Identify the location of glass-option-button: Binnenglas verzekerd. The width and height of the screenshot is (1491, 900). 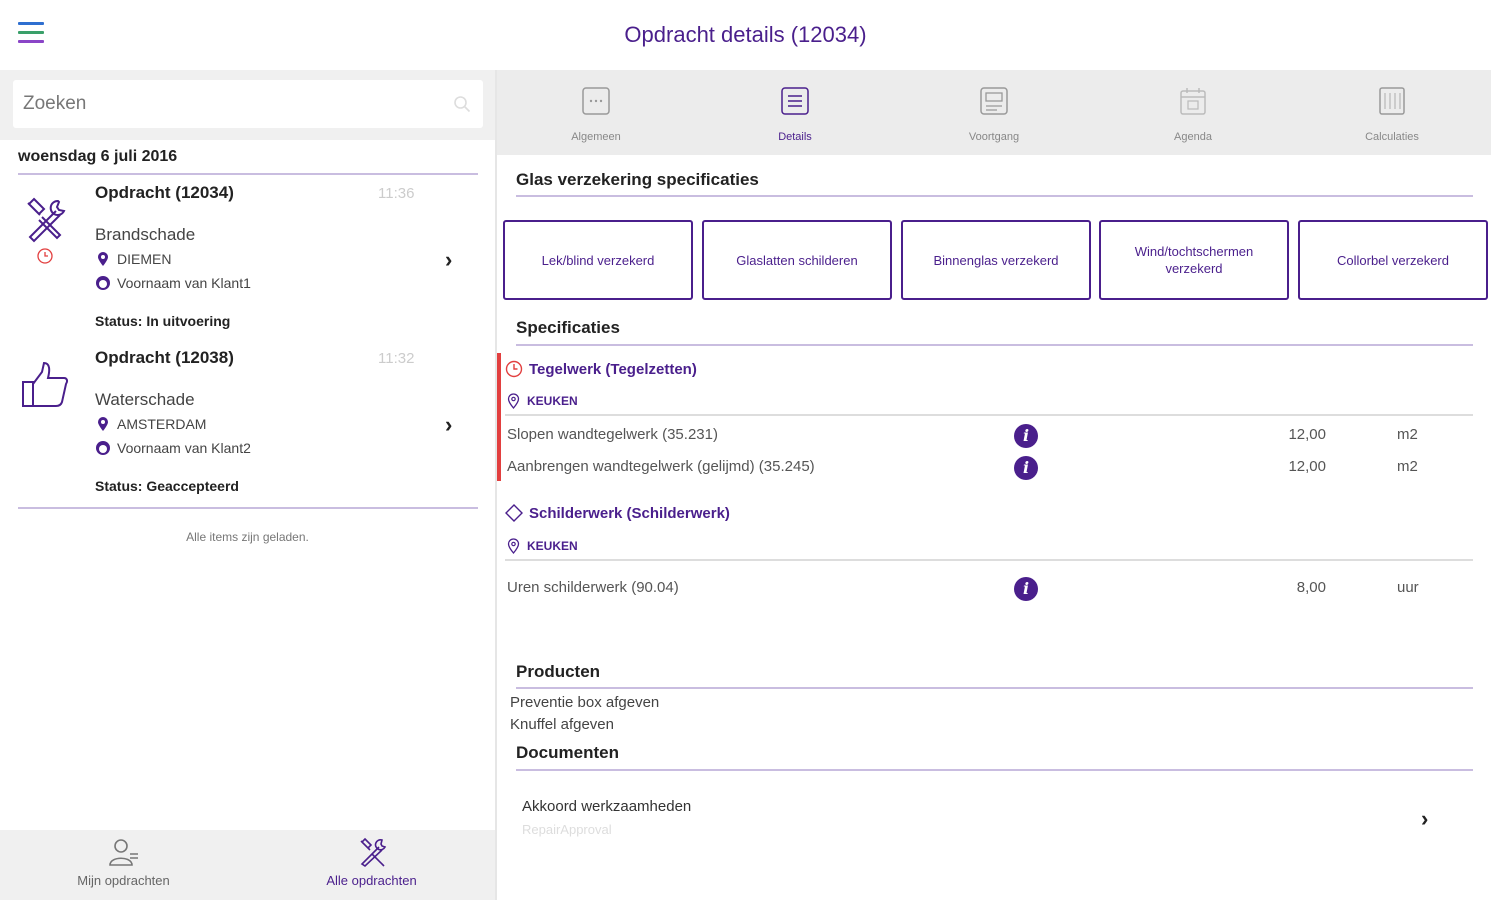
(996, 260).